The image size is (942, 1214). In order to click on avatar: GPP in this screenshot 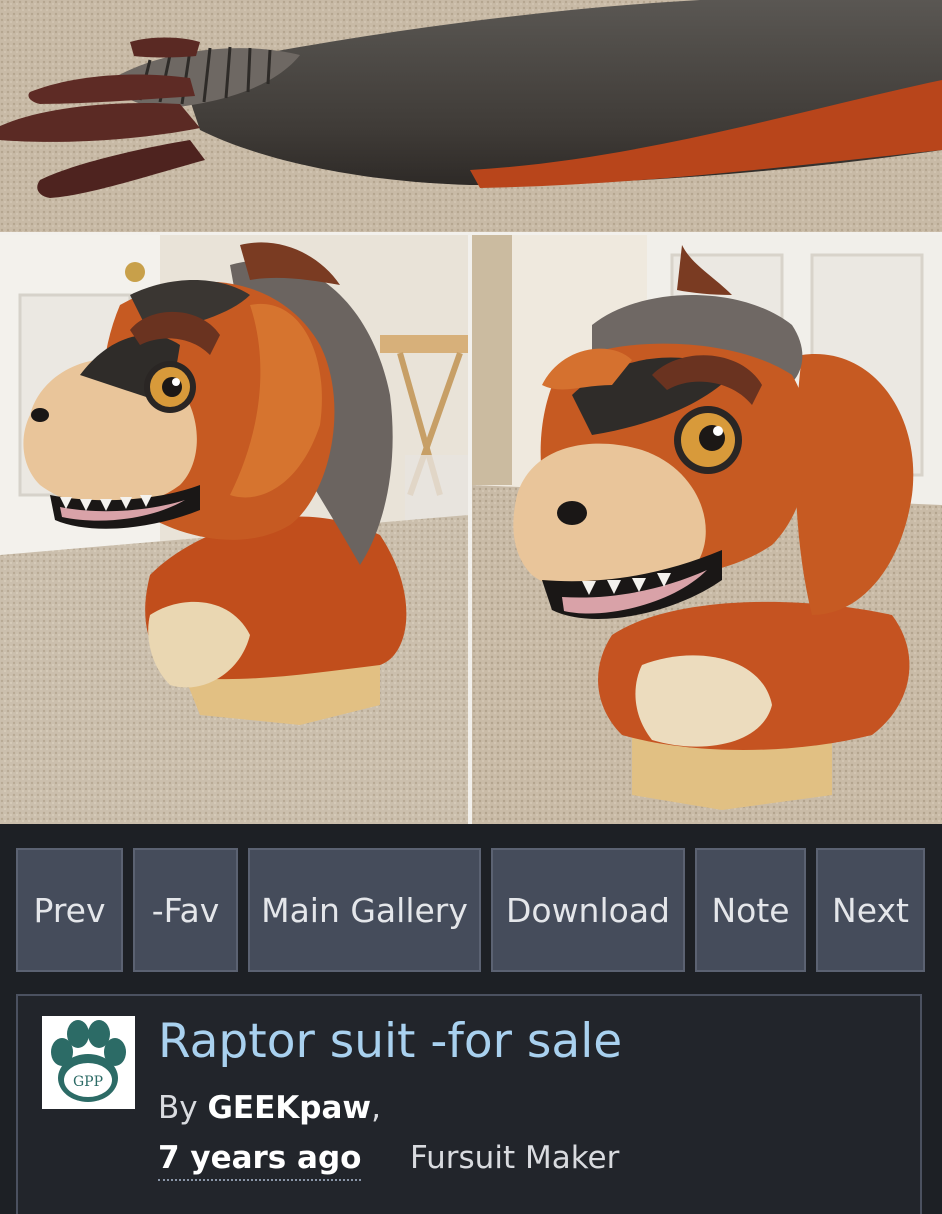, I will do `click(88, 1062)`.